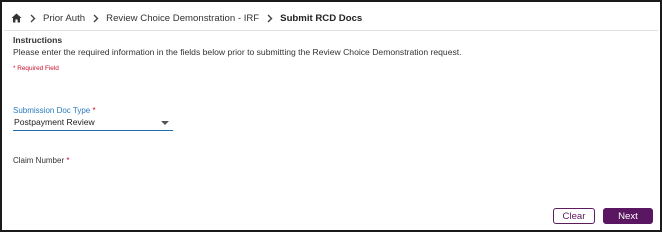  What do you see at coordinates (93, 175) in the screenshot?
I see `claim-number-input` at bounding box center [93, 175].